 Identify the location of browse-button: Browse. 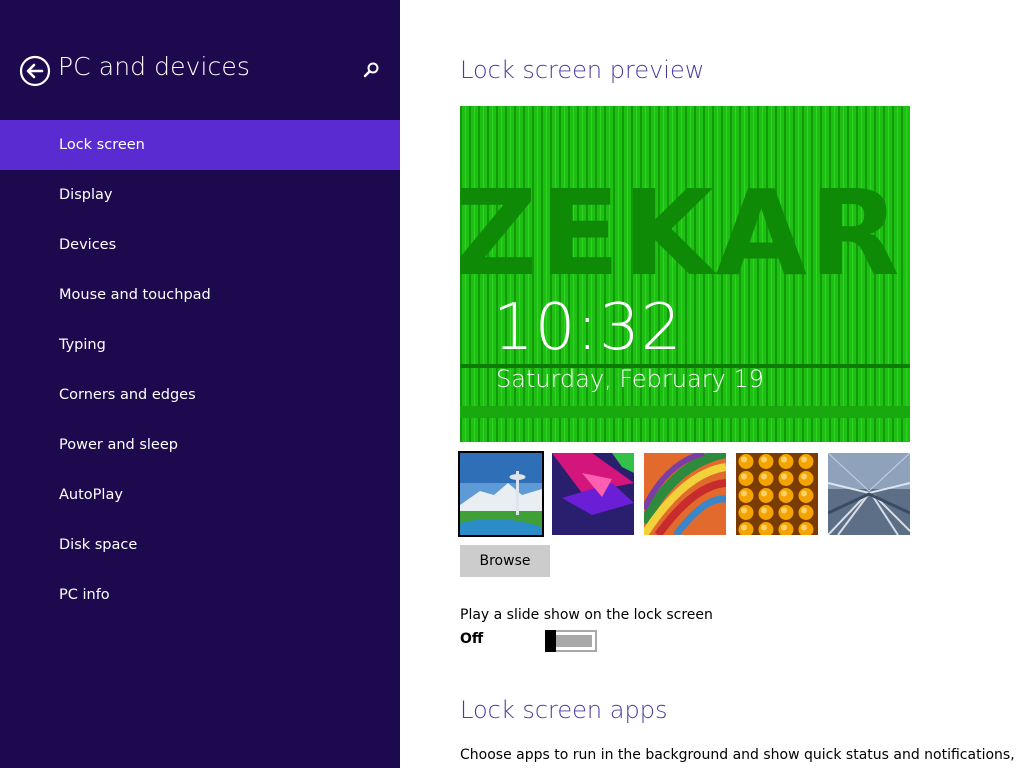
(505, 561).